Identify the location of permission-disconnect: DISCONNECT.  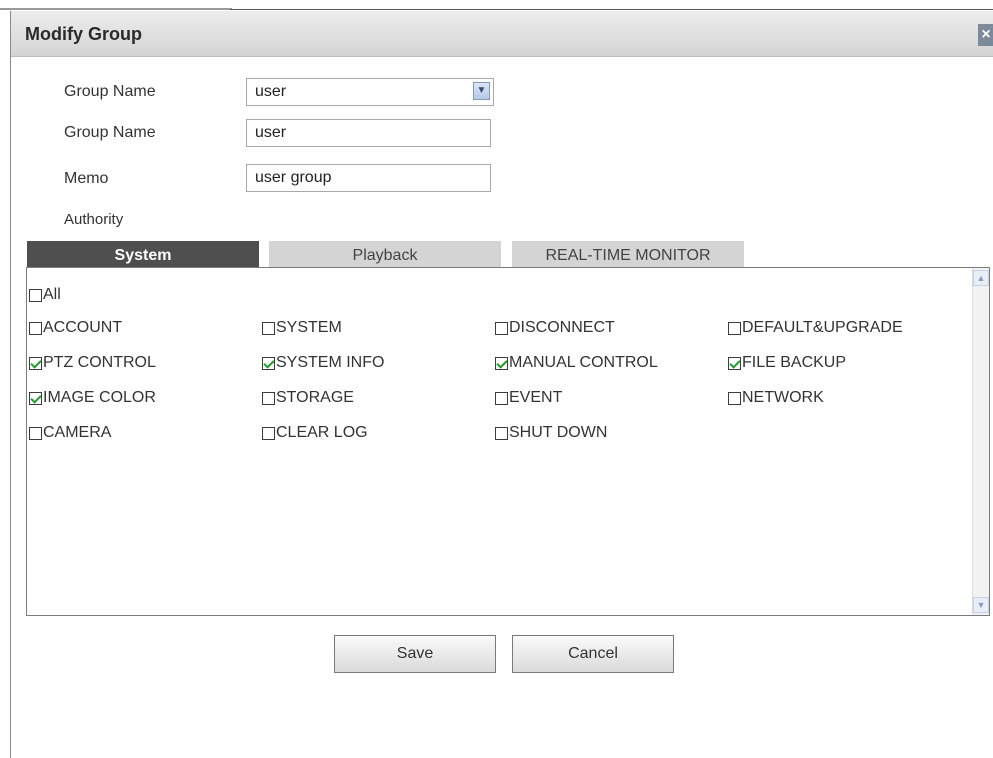
(555, 328).